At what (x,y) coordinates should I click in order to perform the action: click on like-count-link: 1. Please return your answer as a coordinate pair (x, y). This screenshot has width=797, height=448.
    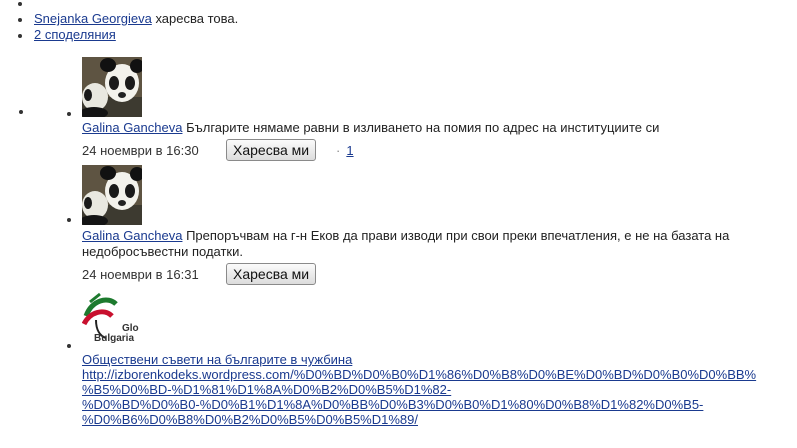
    Looking at the image, I should click on (349, 150).